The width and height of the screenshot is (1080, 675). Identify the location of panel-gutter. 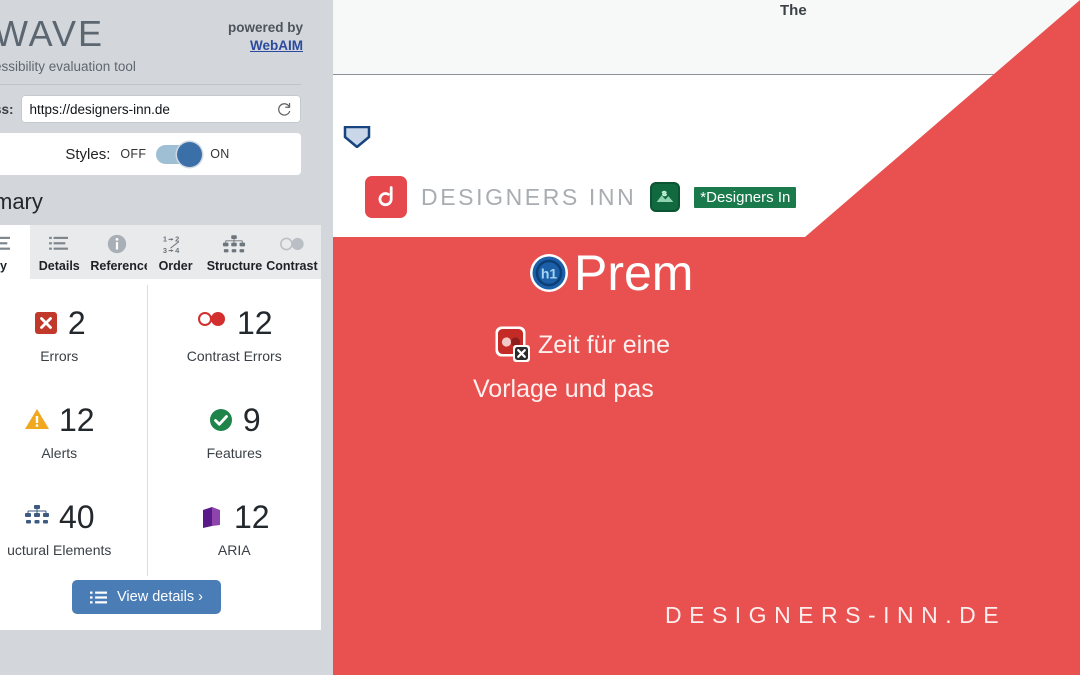
(327, 337).